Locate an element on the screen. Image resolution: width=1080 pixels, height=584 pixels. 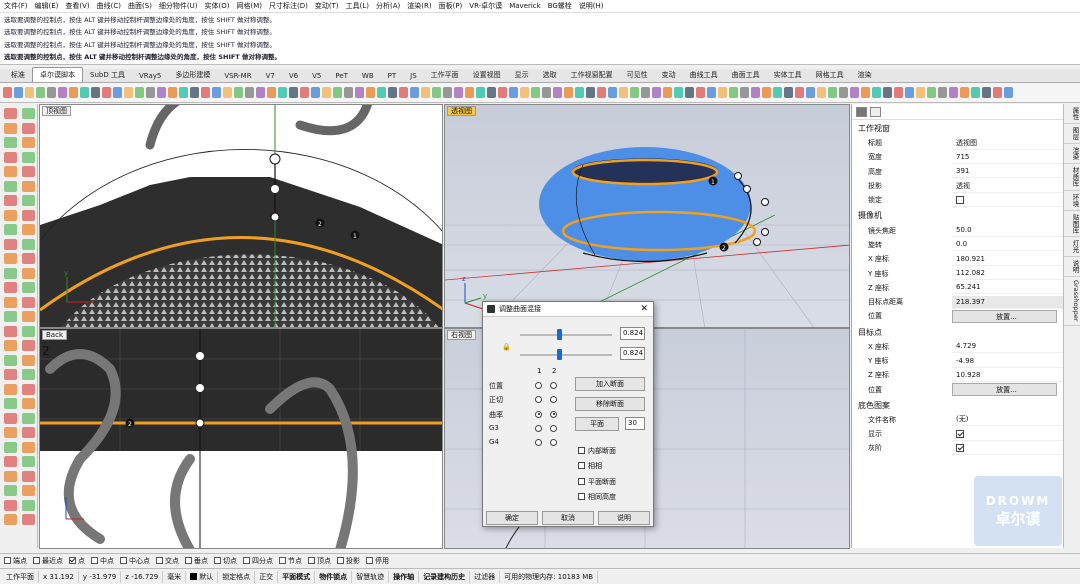
toolbar-tab: PT is located at coordinates (392, 76).